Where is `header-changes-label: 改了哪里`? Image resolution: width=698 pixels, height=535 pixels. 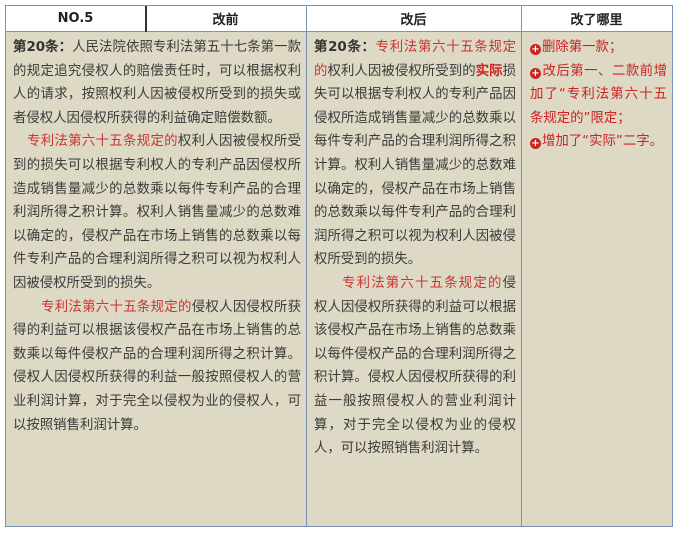 header-changes-label: 改了哪里 is located at coordinates (596, 20).